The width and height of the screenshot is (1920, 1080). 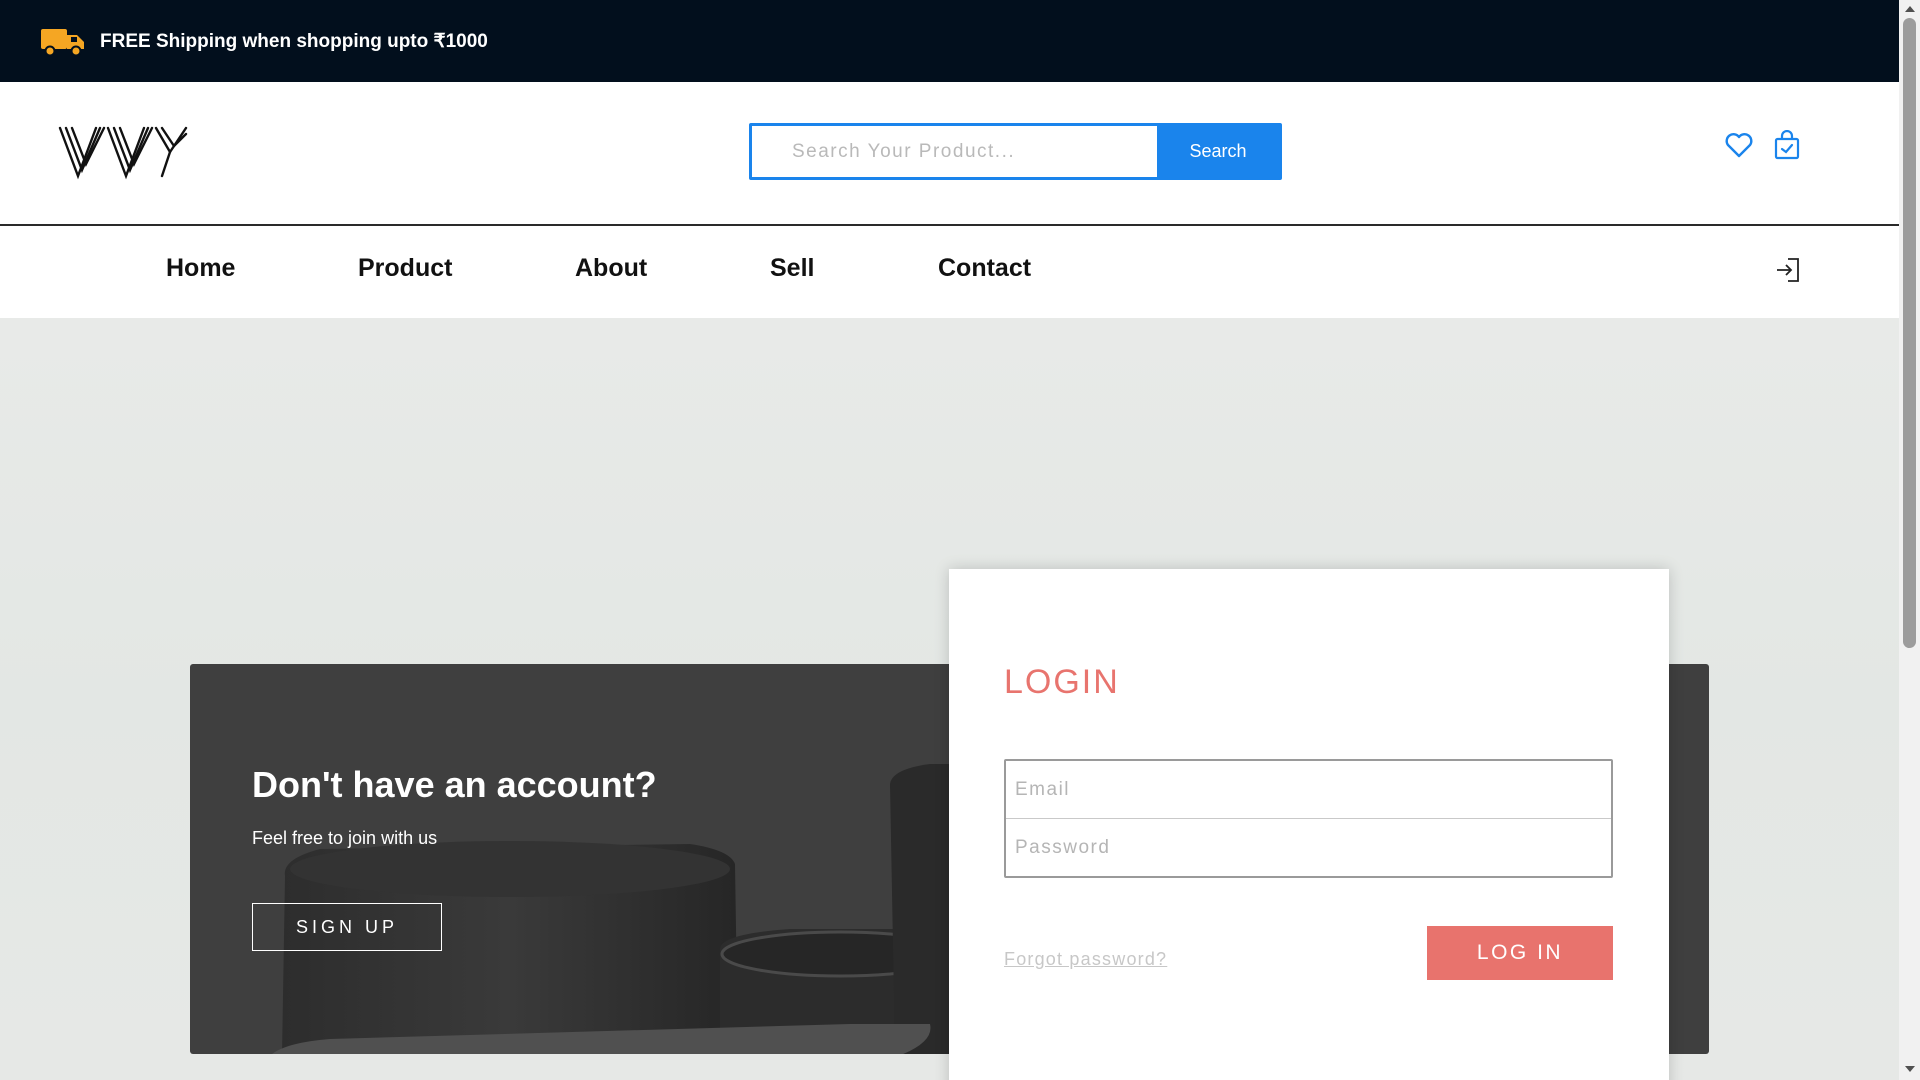 I want to click on search-input, so click(x=954, y=151).